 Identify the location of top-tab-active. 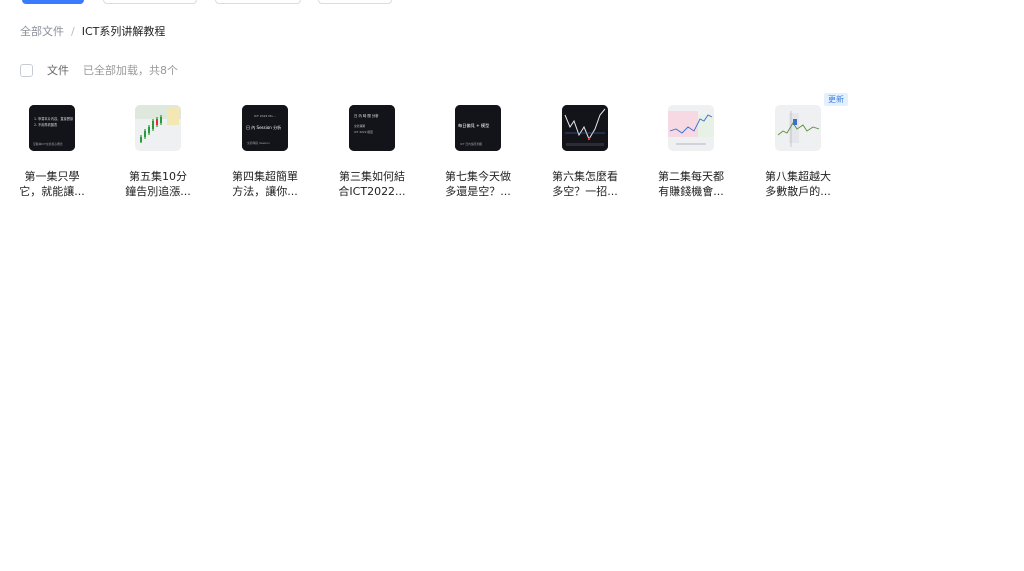
(53, 2).